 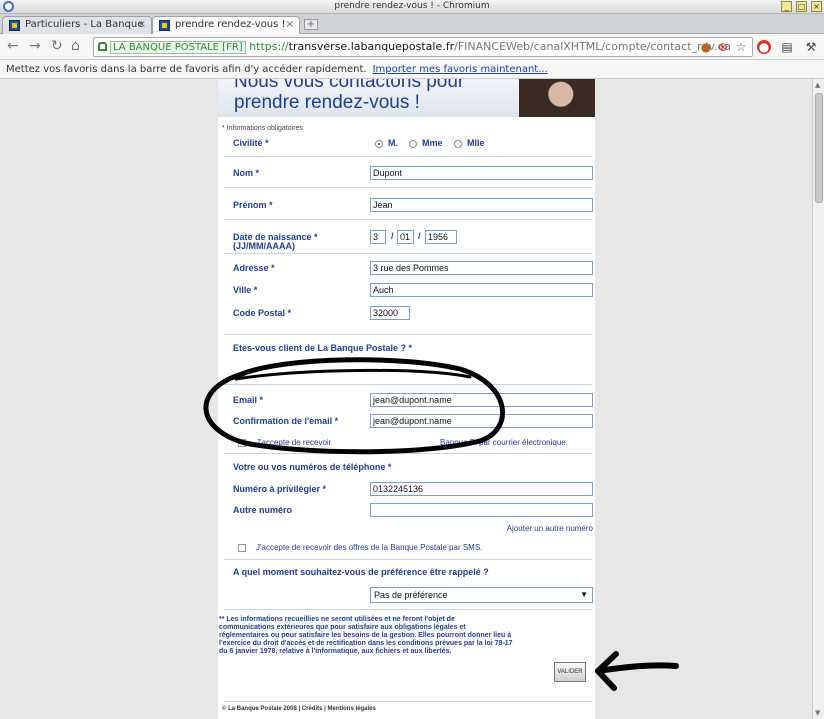 I want to click on bookmark-star-icon: ☆, so click(x=741, y=47).